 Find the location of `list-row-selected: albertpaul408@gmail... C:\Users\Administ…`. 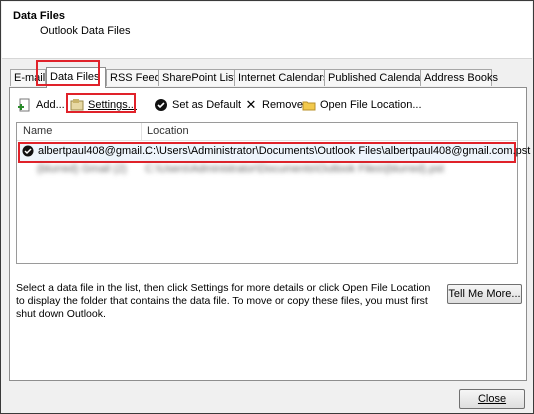

list-row-selected: albertpaul408@gmail... C:\Users\Administ… is located at coordinates (274, 152).